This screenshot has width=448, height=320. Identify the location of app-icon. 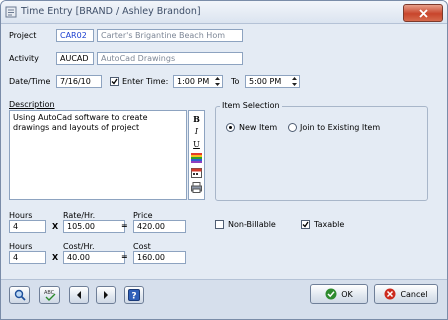
(11, 12).